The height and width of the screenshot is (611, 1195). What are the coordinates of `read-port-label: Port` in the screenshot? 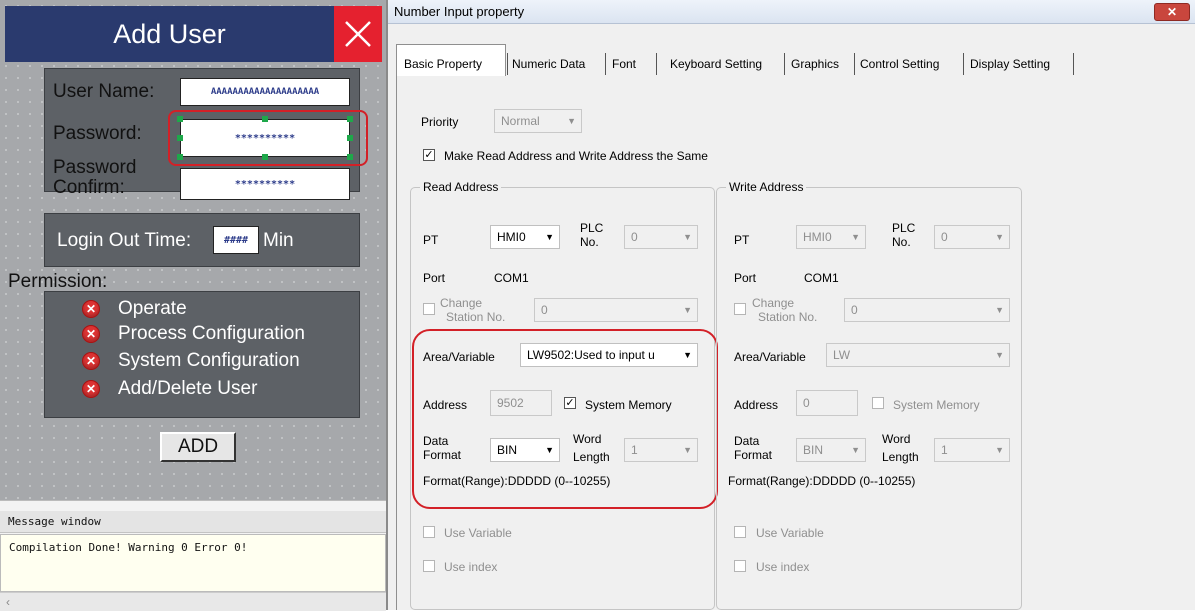 It's located at (434, 278).